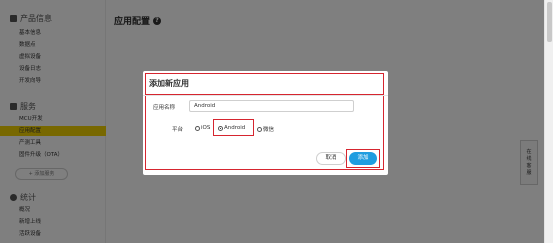 The image size is (553, 243). Describe the element at coordinates (265, 95) in the screenshot. I see `divider` at that location.